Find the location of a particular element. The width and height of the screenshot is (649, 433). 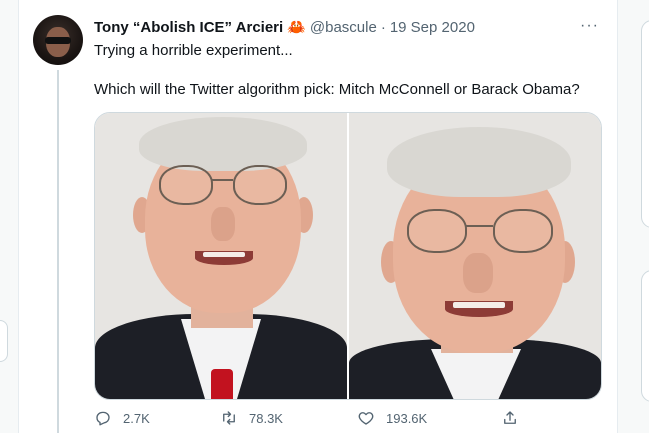

tweet-date: 19 Sep 2020 is located at coordinates (432, 27).